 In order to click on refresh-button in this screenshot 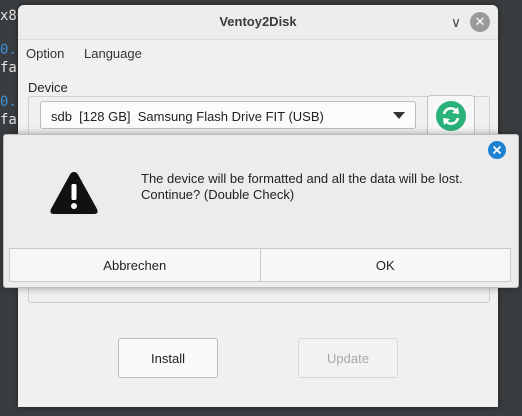, I will do `click(451, 116)`.